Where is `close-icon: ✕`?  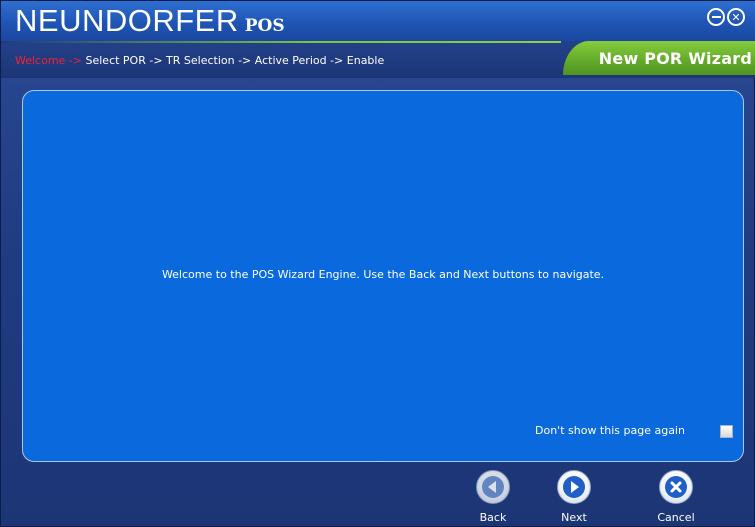 close-icon: ✕ is located at coordinates (736, 17).